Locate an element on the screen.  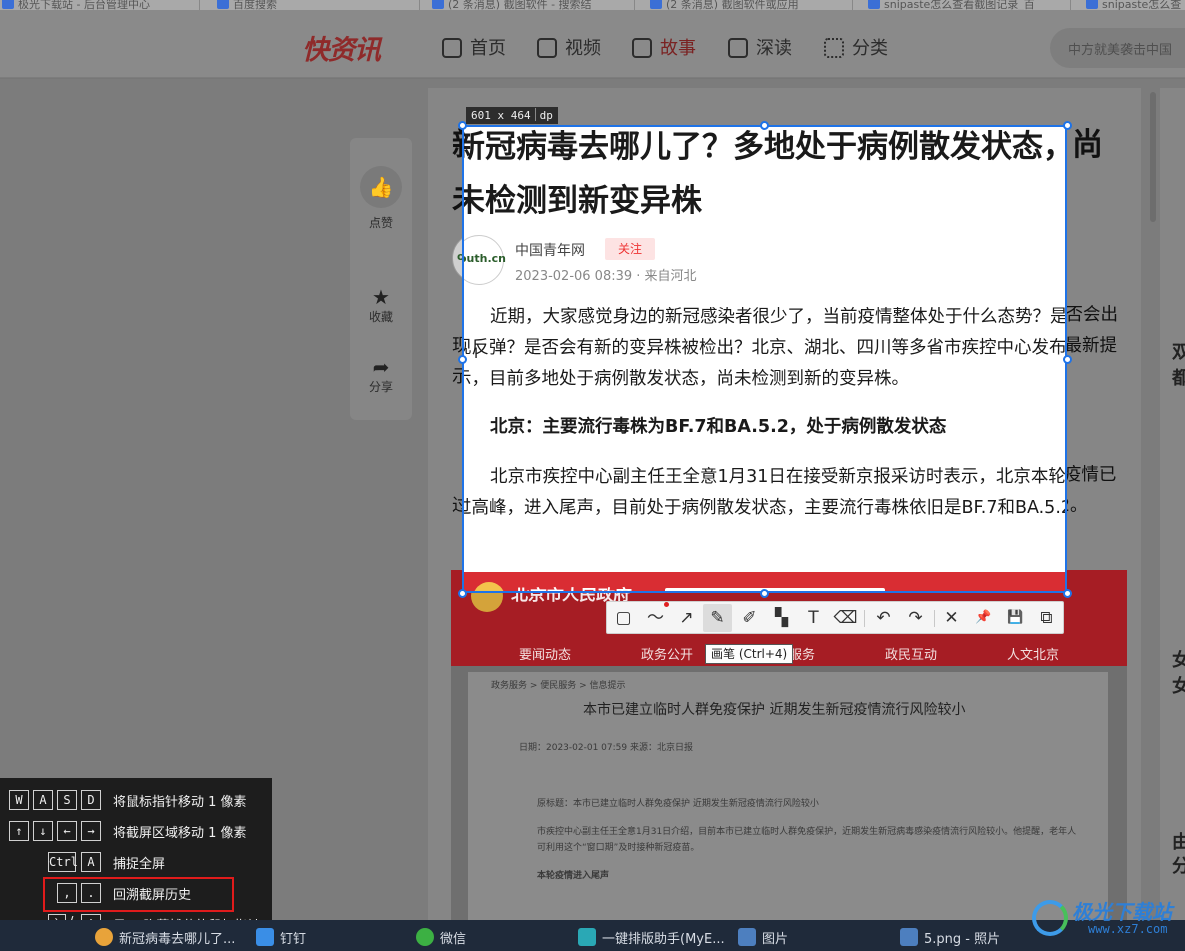
thumbs-up-icon: 👍 is located at coordinates (381, 187).